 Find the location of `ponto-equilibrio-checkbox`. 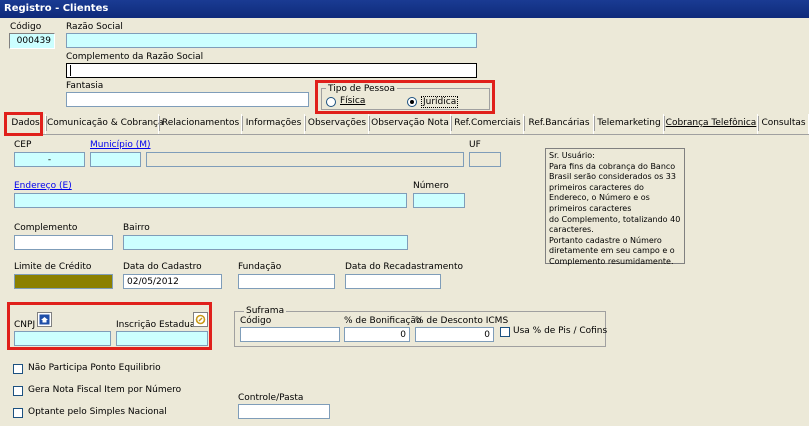

ponto-equilibrio-checkbox is located at coordinates (18, 369).